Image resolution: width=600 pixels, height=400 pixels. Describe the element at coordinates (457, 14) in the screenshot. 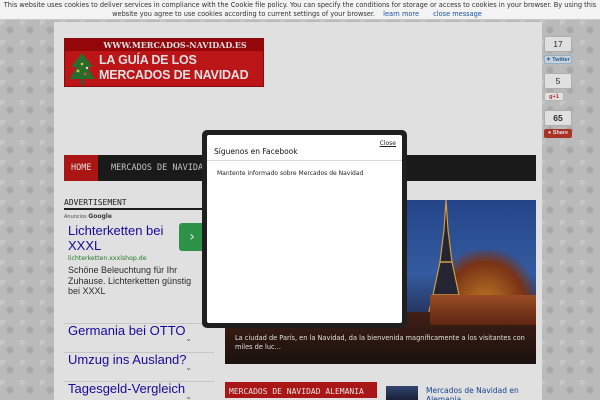

I see `cookie-close-link: close message` at that location.